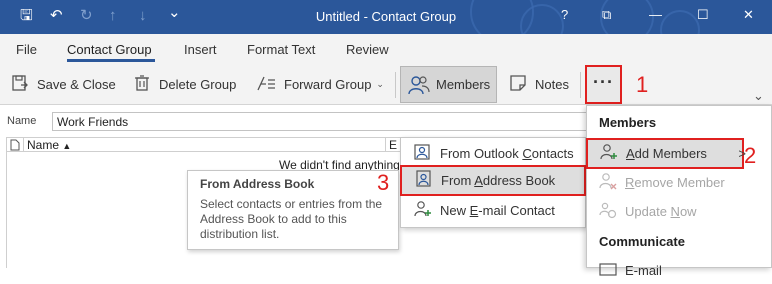  I want to click on from-address-book-label: From Address Book, so click(498, 180).